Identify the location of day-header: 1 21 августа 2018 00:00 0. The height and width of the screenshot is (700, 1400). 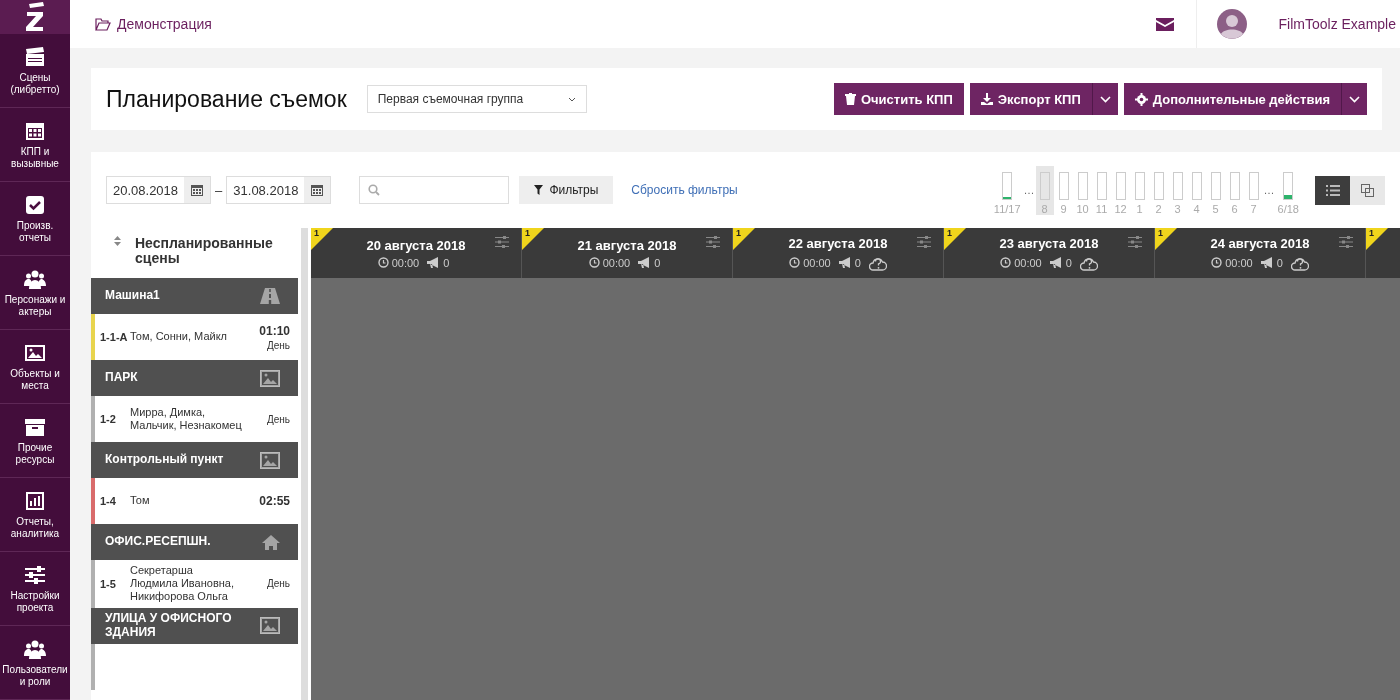
(627, 253).